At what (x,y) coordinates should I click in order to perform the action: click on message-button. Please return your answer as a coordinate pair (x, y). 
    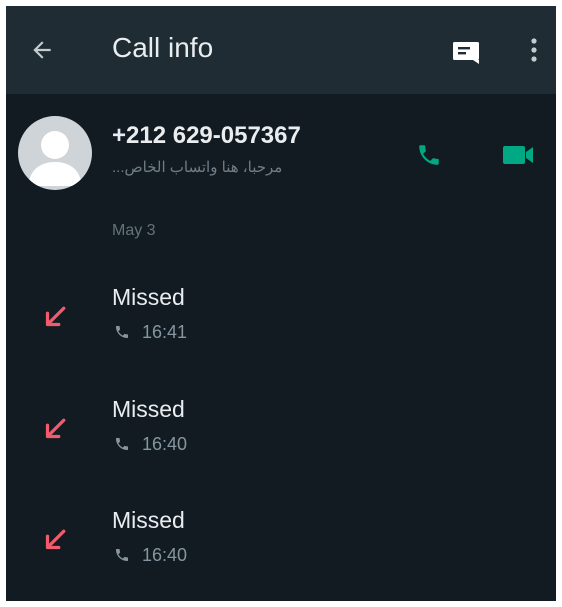
    Looking at the image, I should click on (466, 52).